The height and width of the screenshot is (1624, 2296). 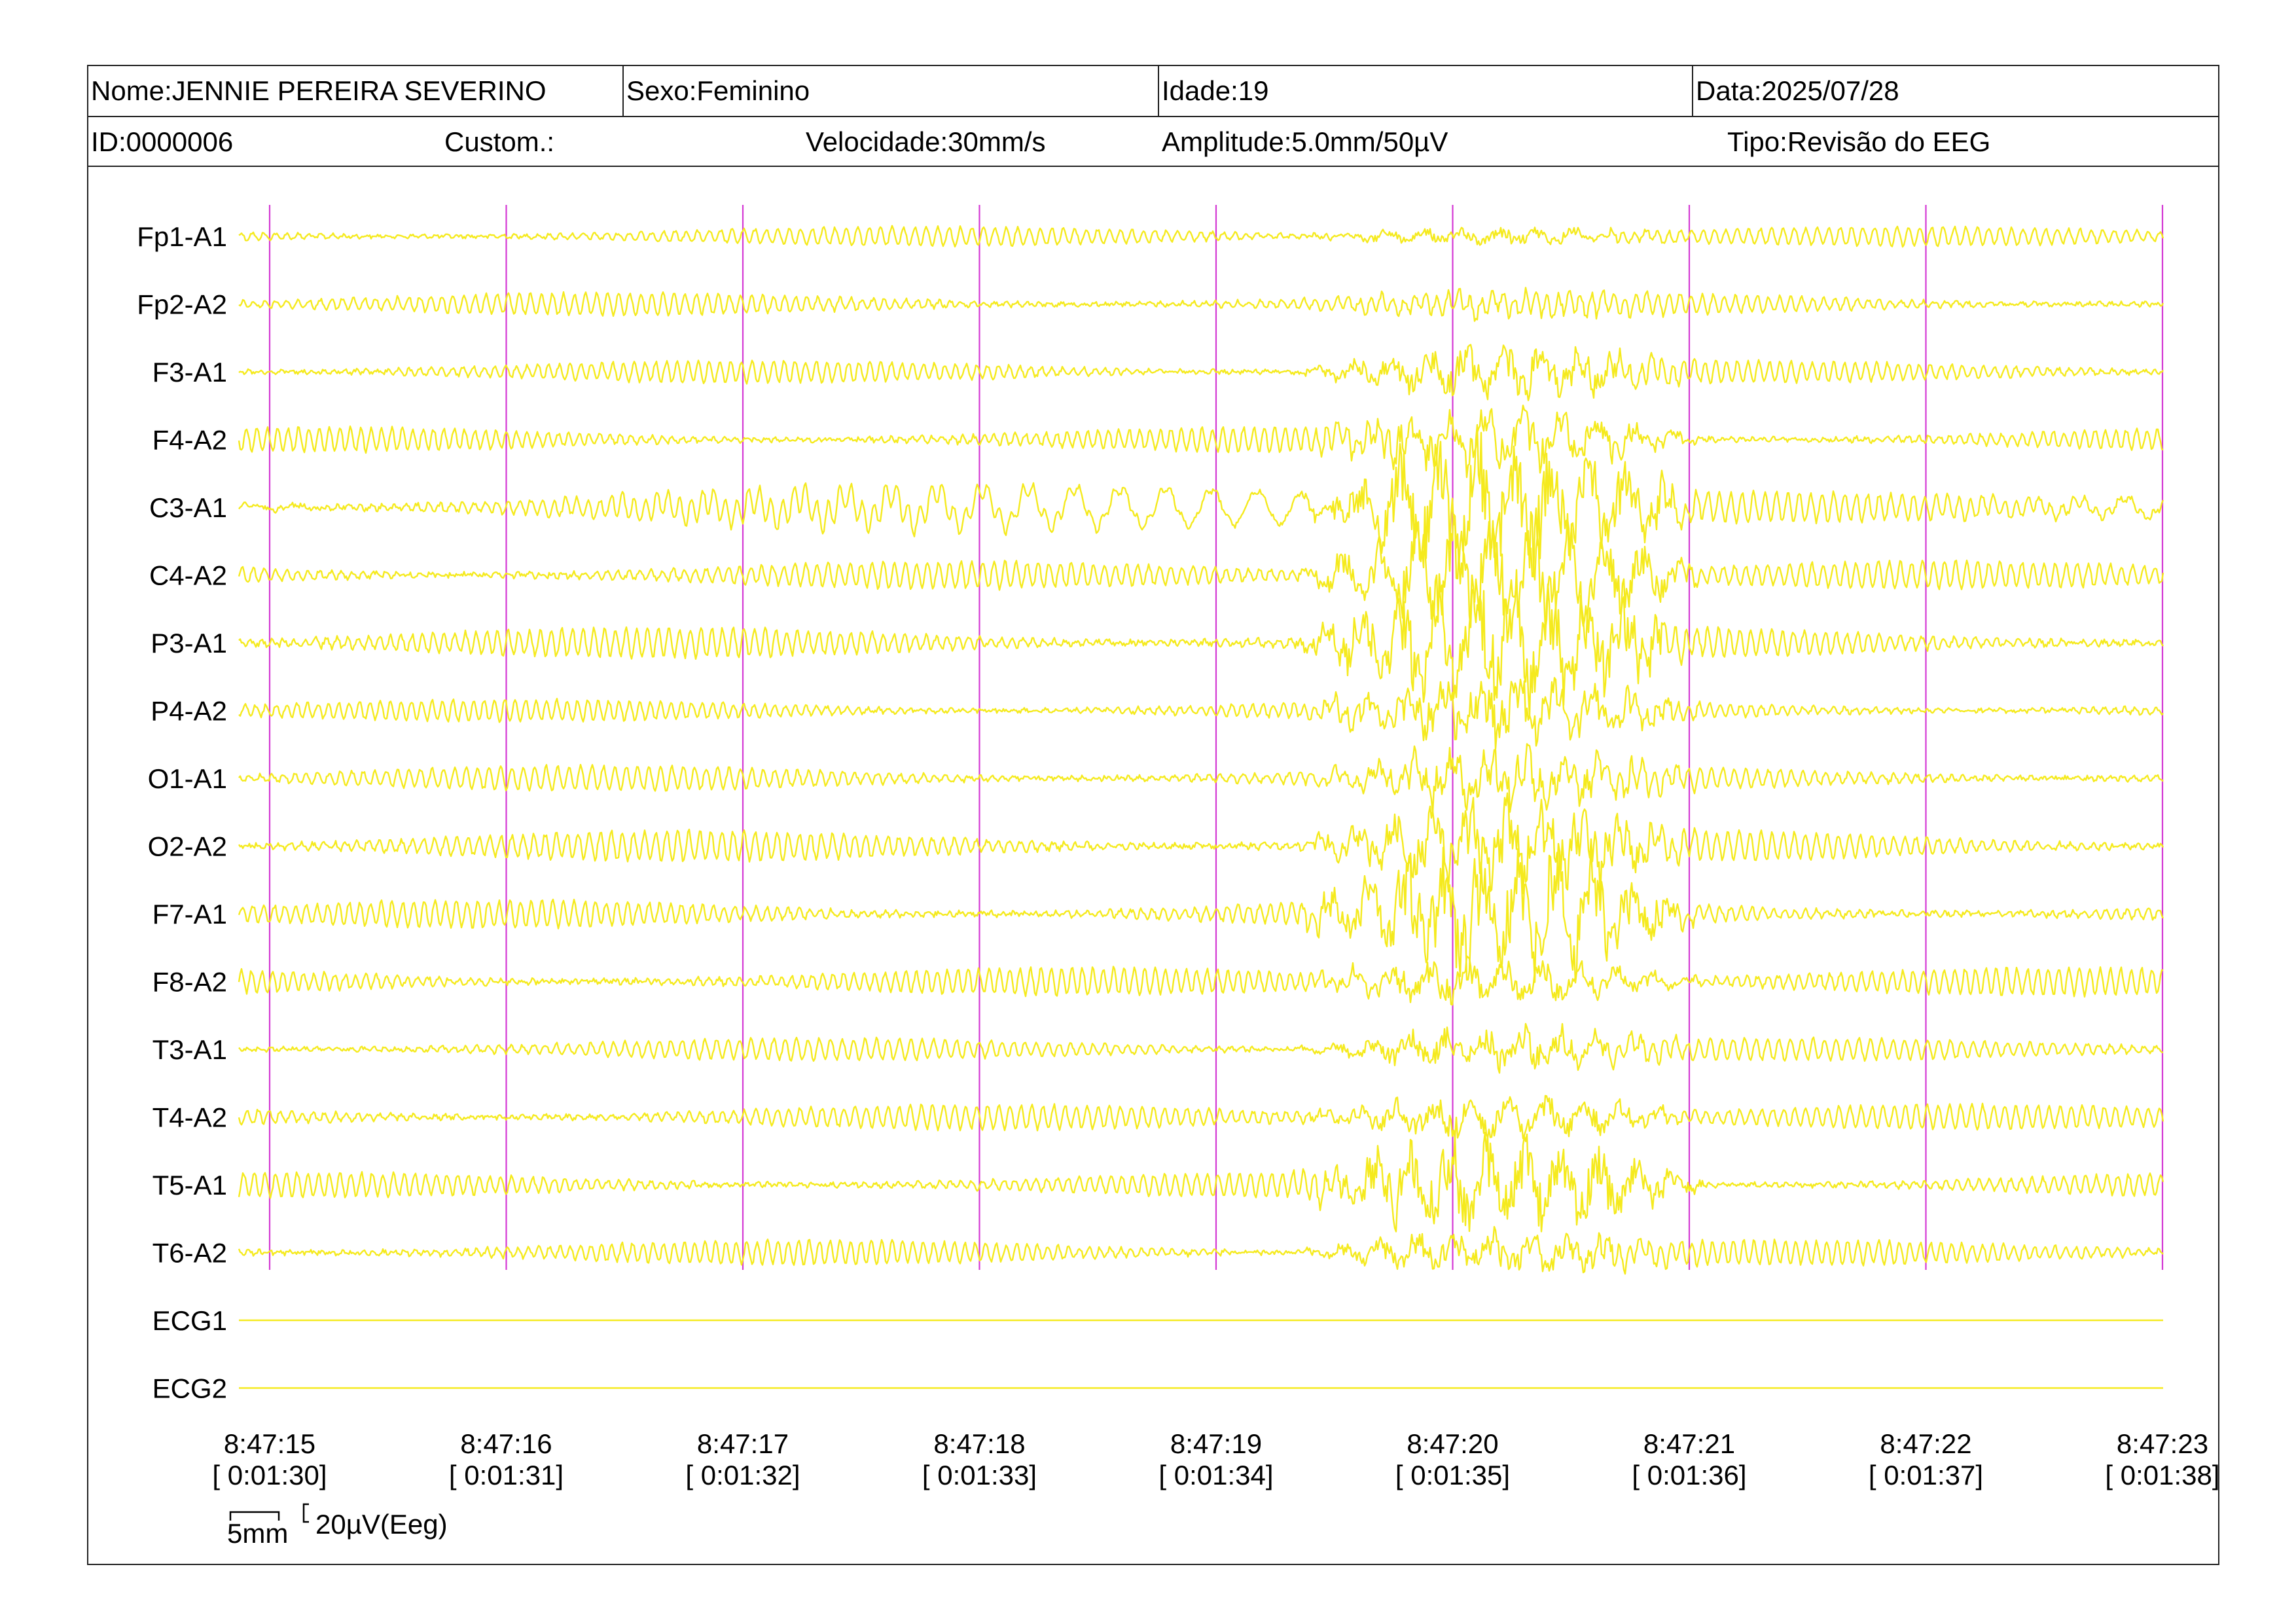 What do you see at coordinates (1689, 1443) in the screenshot?
I see `time-clock-label: 8:47:21` at bounding box center [1689, 1443].